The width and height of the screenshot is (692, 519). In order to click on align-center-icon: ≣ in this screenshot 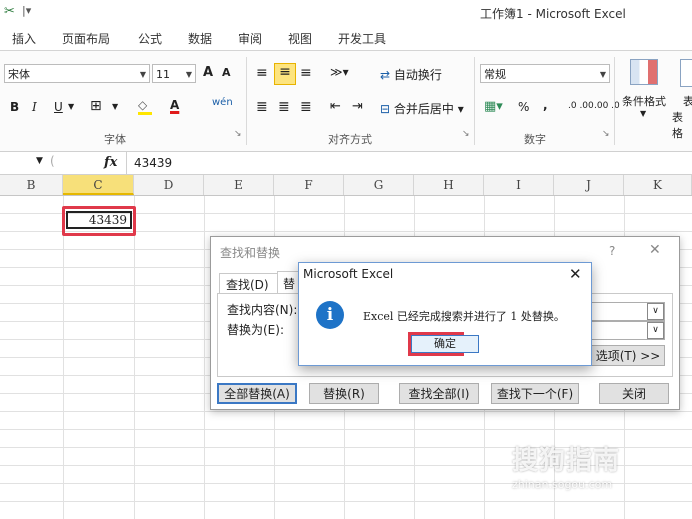, I will do `click(284, 107)`.